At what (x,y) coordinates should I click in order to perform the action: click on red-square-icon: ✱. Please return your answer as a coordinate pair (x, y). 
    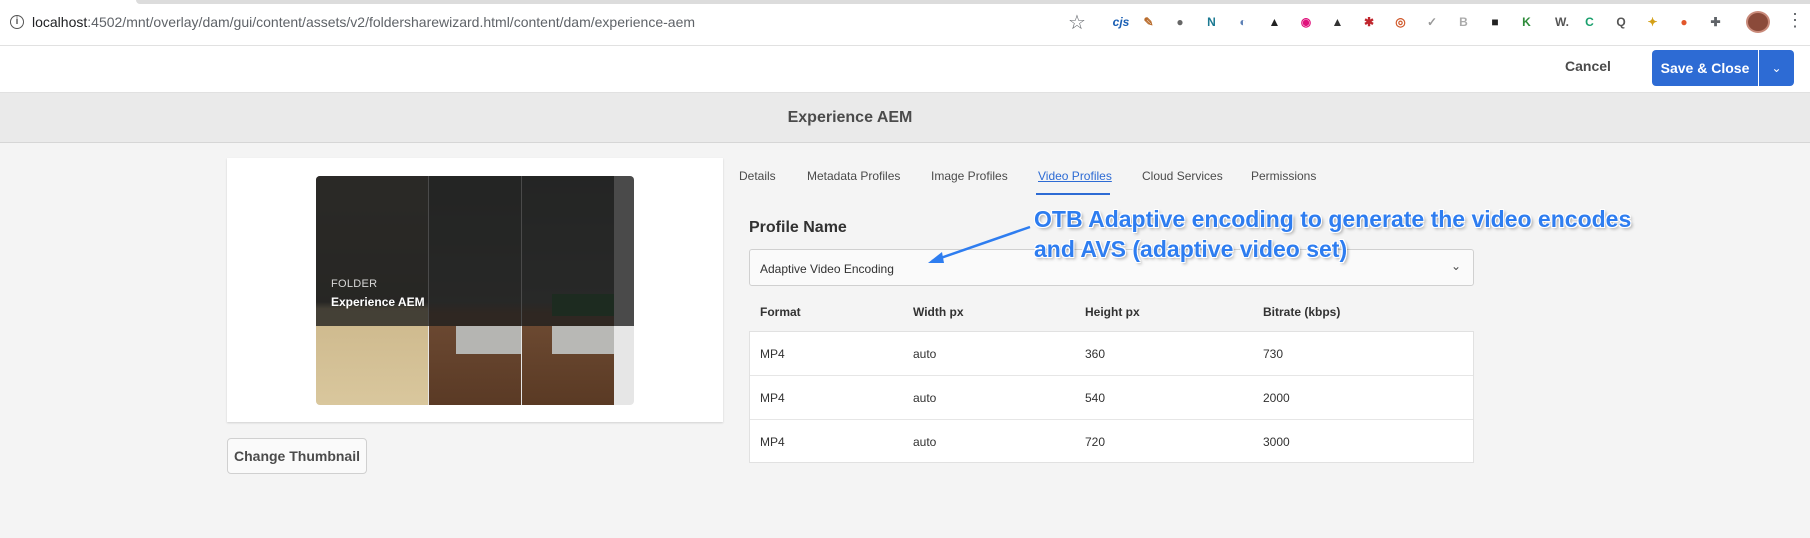
    Looking at the image, I should click on (1369, 22).